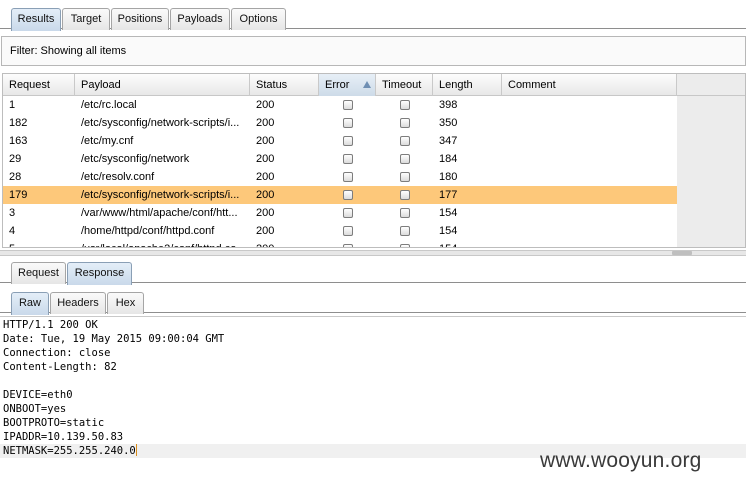 The width and height of the screenshot is (746, 490). I want to click on response-line: DEVICE=eth0, so click(38, 395).